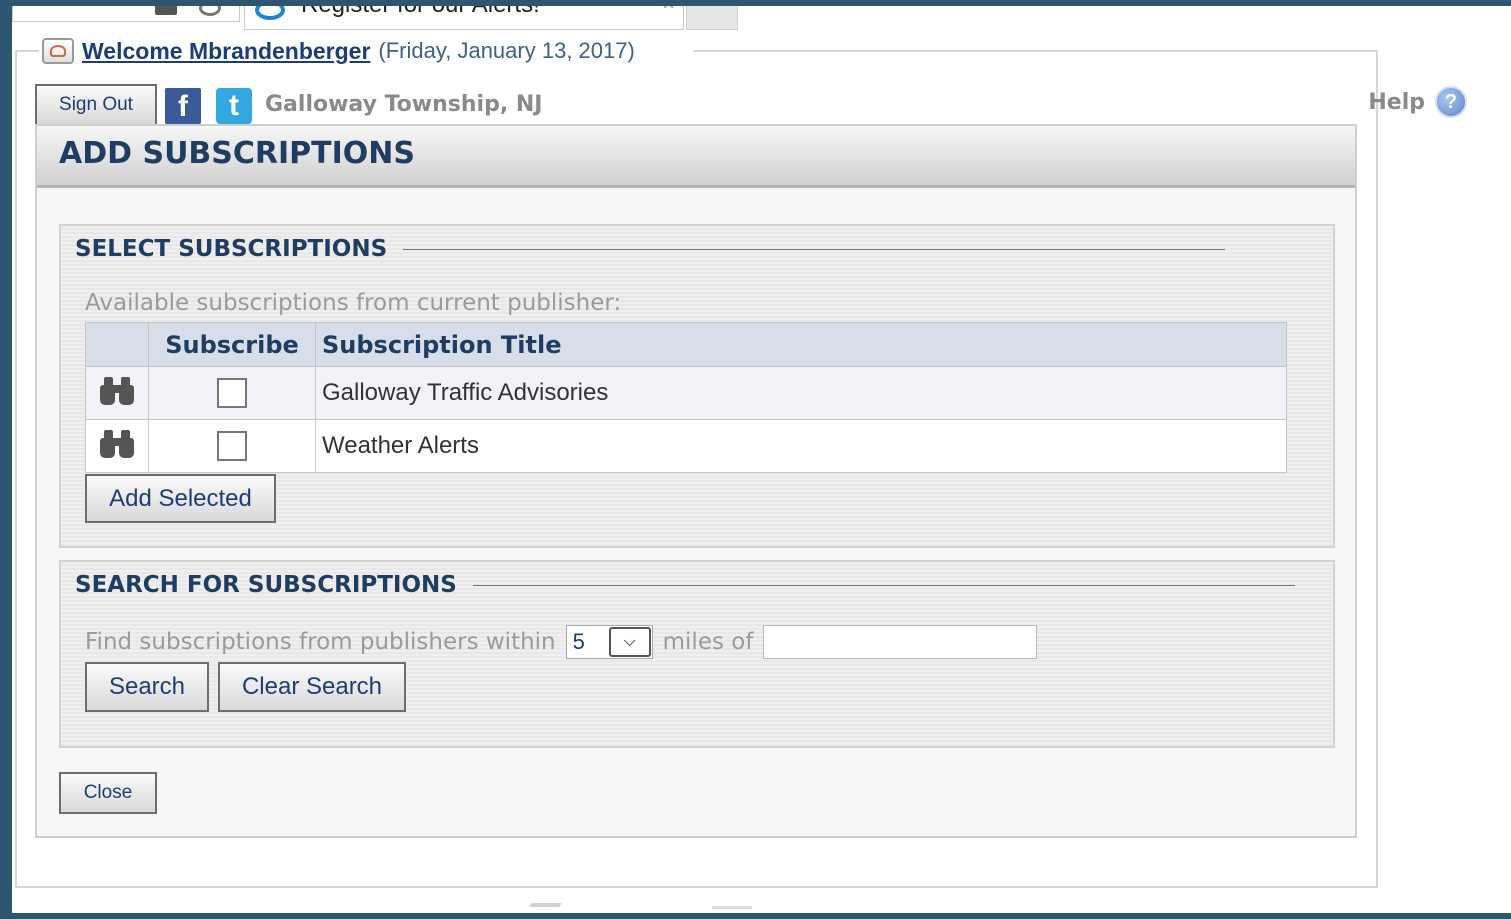 The height and width of the screenshot is (919, 1511). What do you see at coordinates (96, 105) in the screenshot?
I see `sign-out-button: Sign Out` at bounding box center [96, 105].